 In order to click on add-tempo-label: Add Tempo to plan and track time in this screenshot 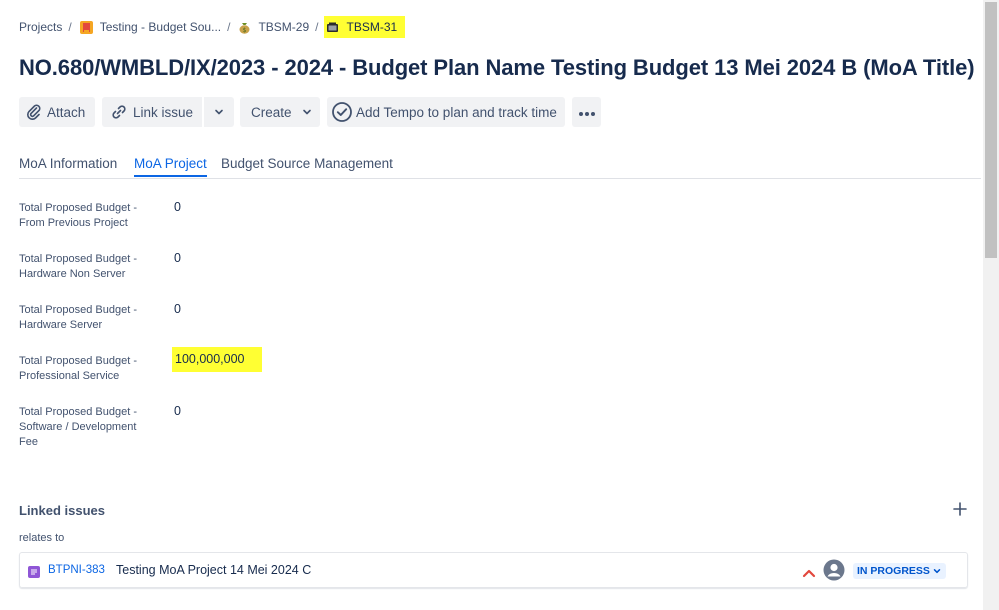, I will do `click(456, 112)`.